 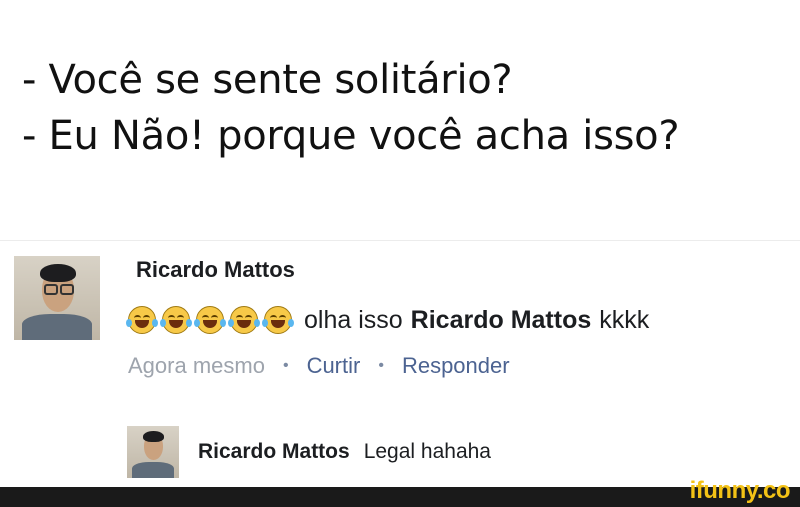 I want to click on caption-line-2: - Eu Não! porque você acha isso?, so click(x=351, y=136).